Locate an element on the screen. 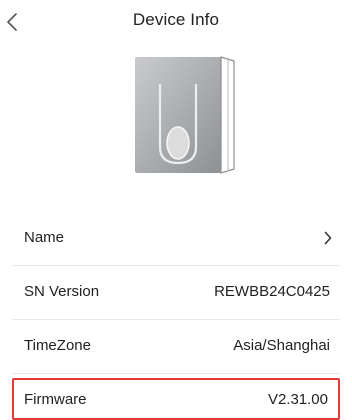  firmware-label: Firmware is located at coordinates (55, 399).